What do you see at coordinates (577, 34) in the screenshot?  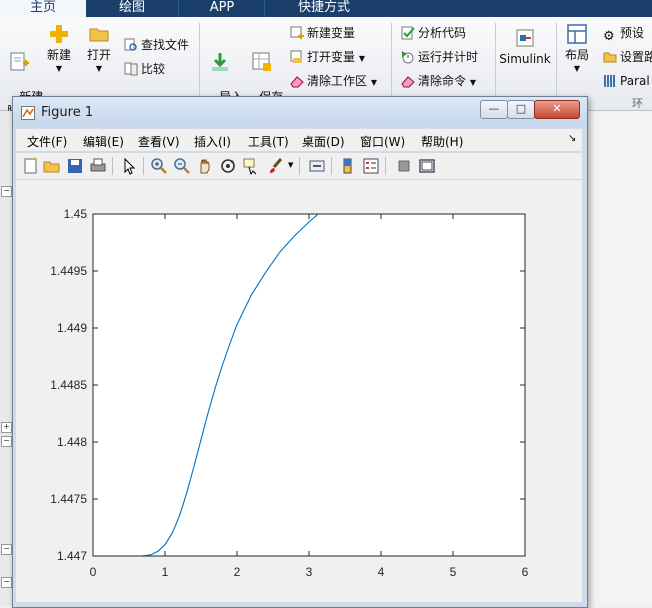 I see `layout-icon` at bounding box center [577, 34].